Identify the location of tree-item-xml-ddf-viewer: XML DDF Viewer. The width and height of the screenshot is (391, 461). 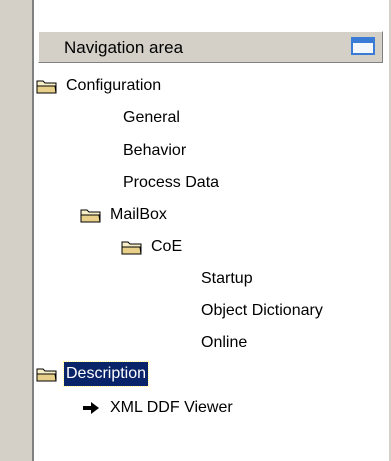
(158, 408).